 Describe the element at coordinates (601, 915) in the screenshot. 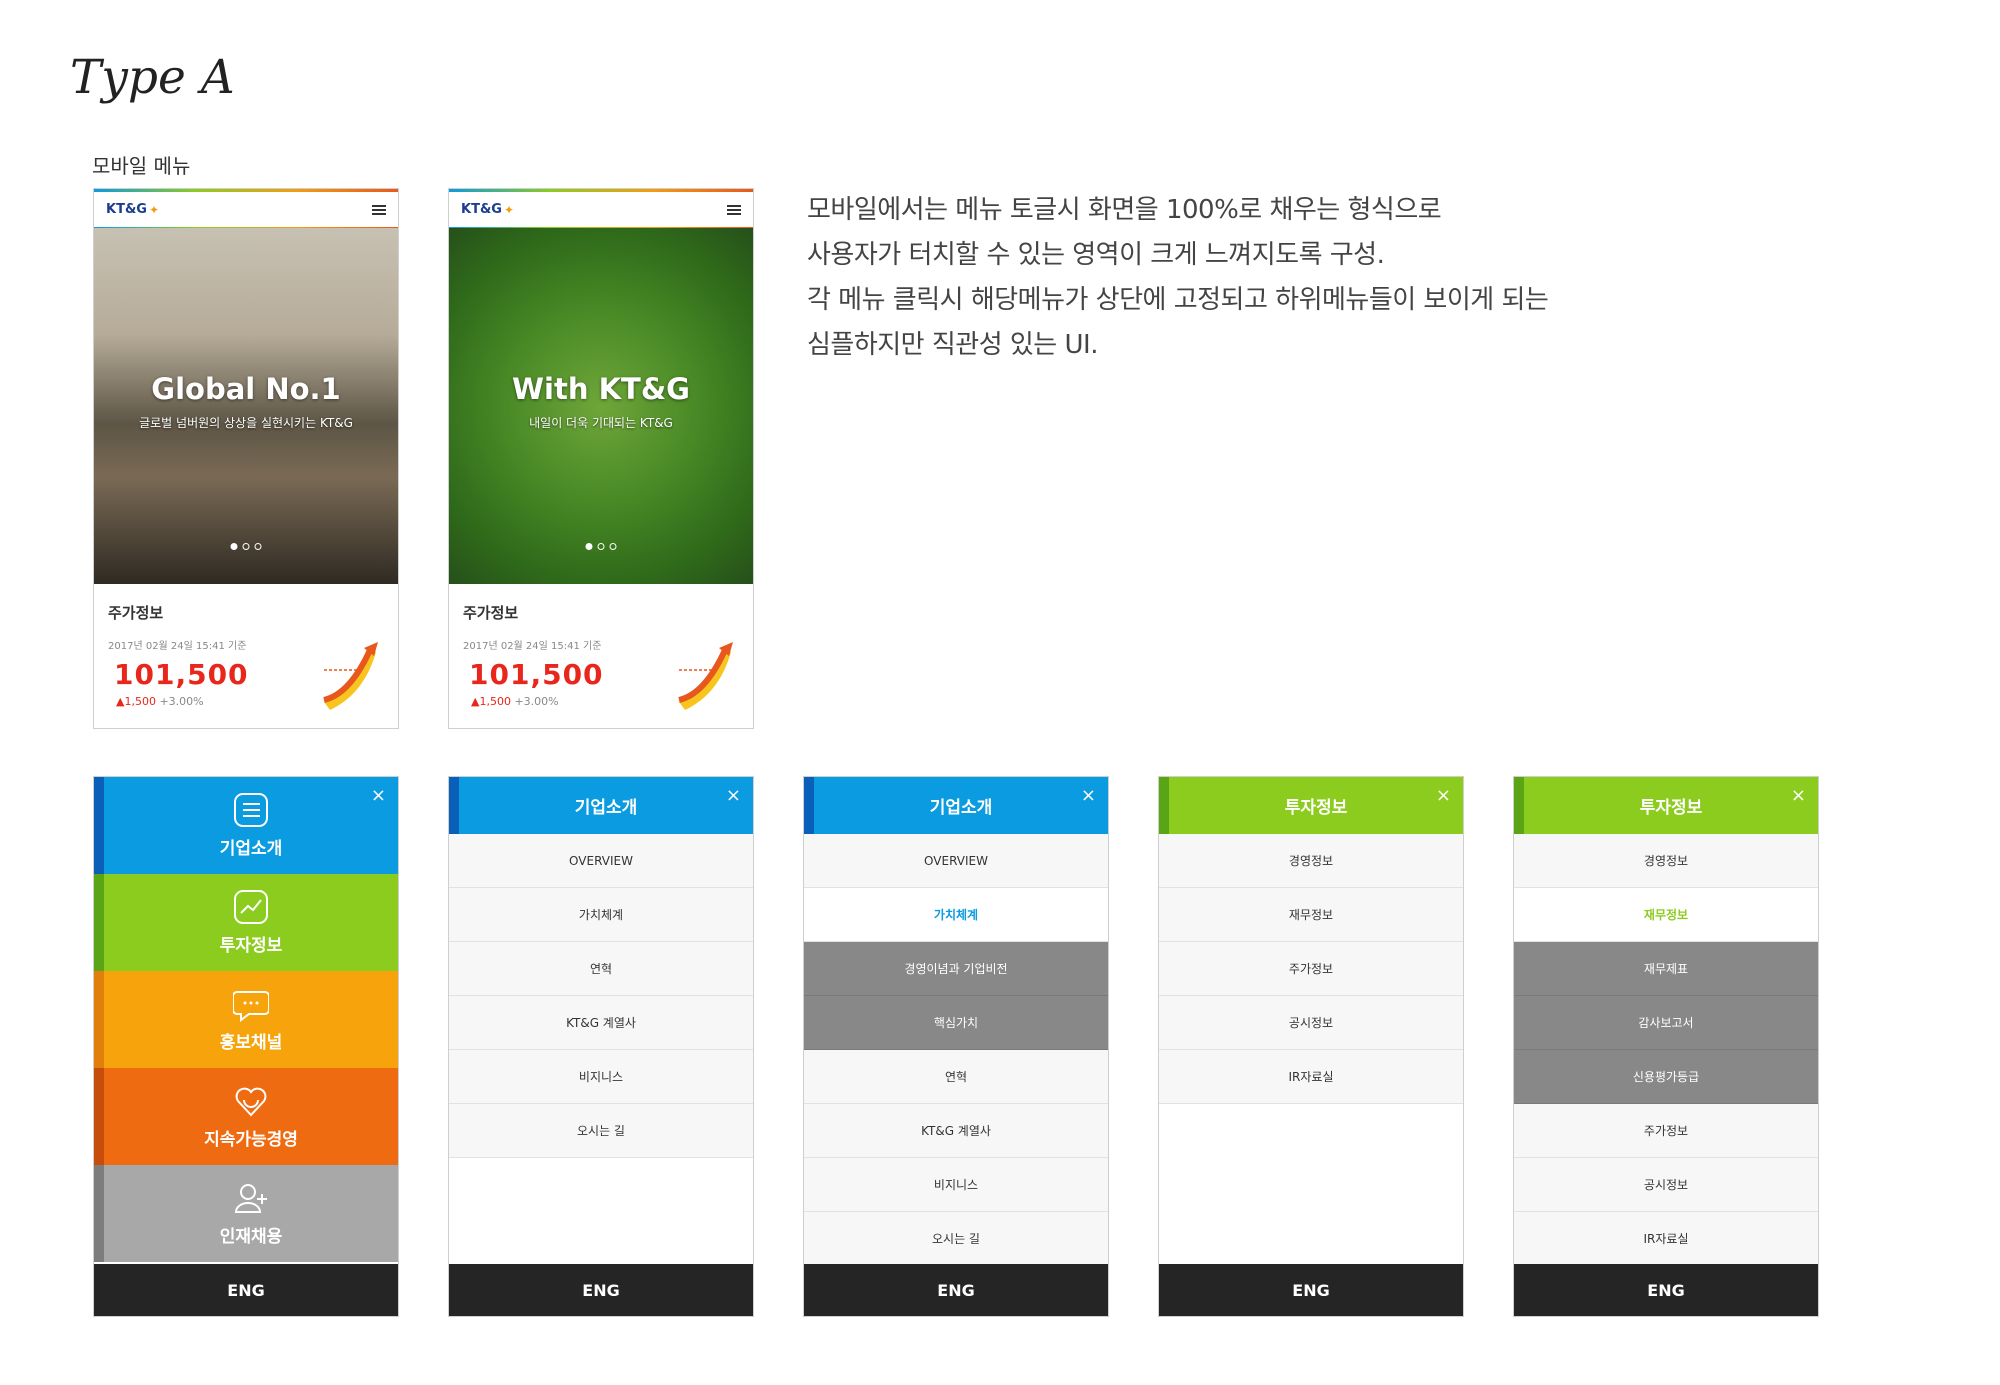

I see `menu-item: 가치체계` at that location.